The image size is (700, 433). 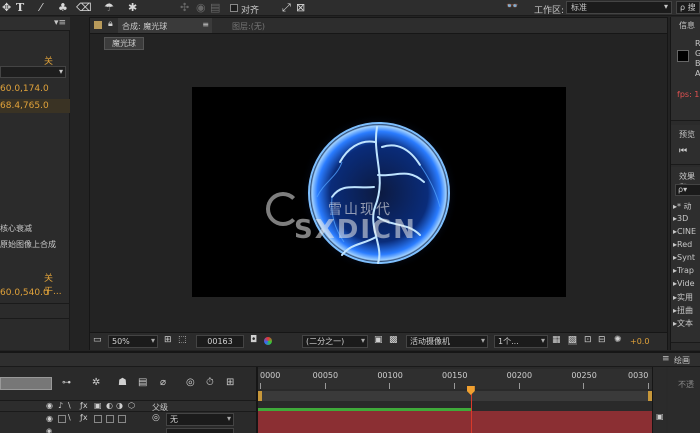 What do you see at coordinates (200, 430) in the screenshot?
I see `parent-select` at bounding box center [200, 430].